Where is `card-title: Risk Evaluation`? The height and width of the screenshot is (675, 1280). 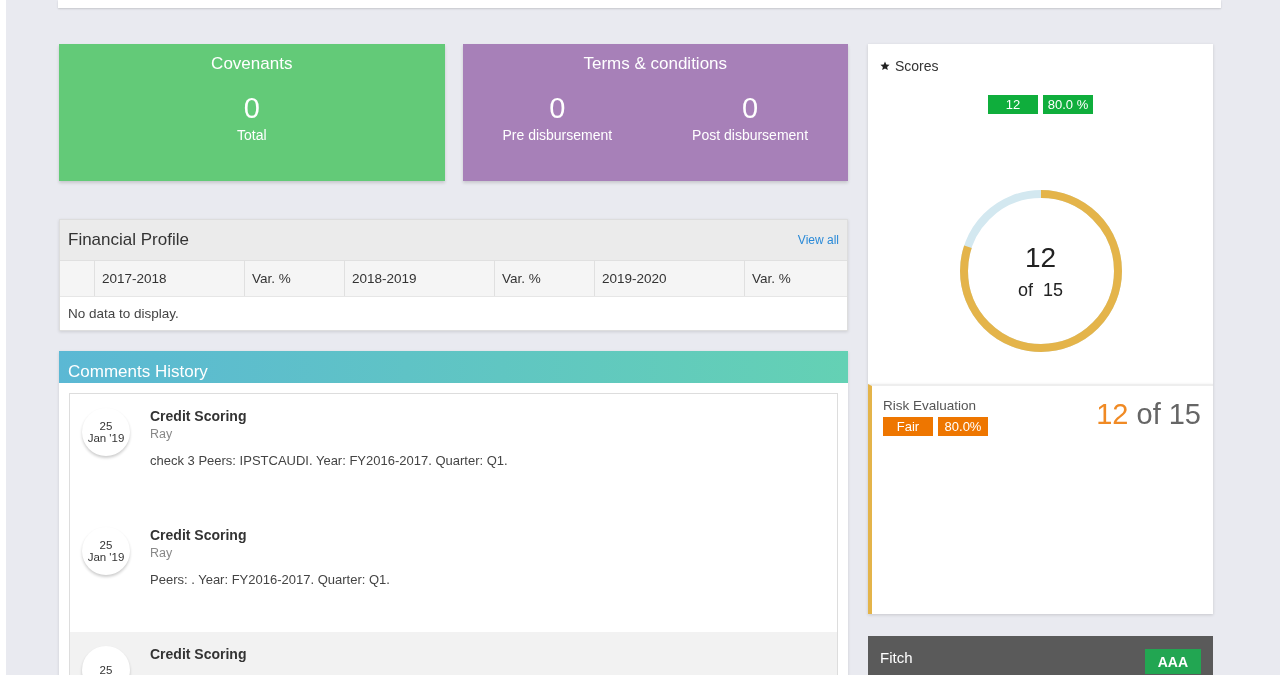 card-title: Risk Evaluation is located at coordinates (930, 405).